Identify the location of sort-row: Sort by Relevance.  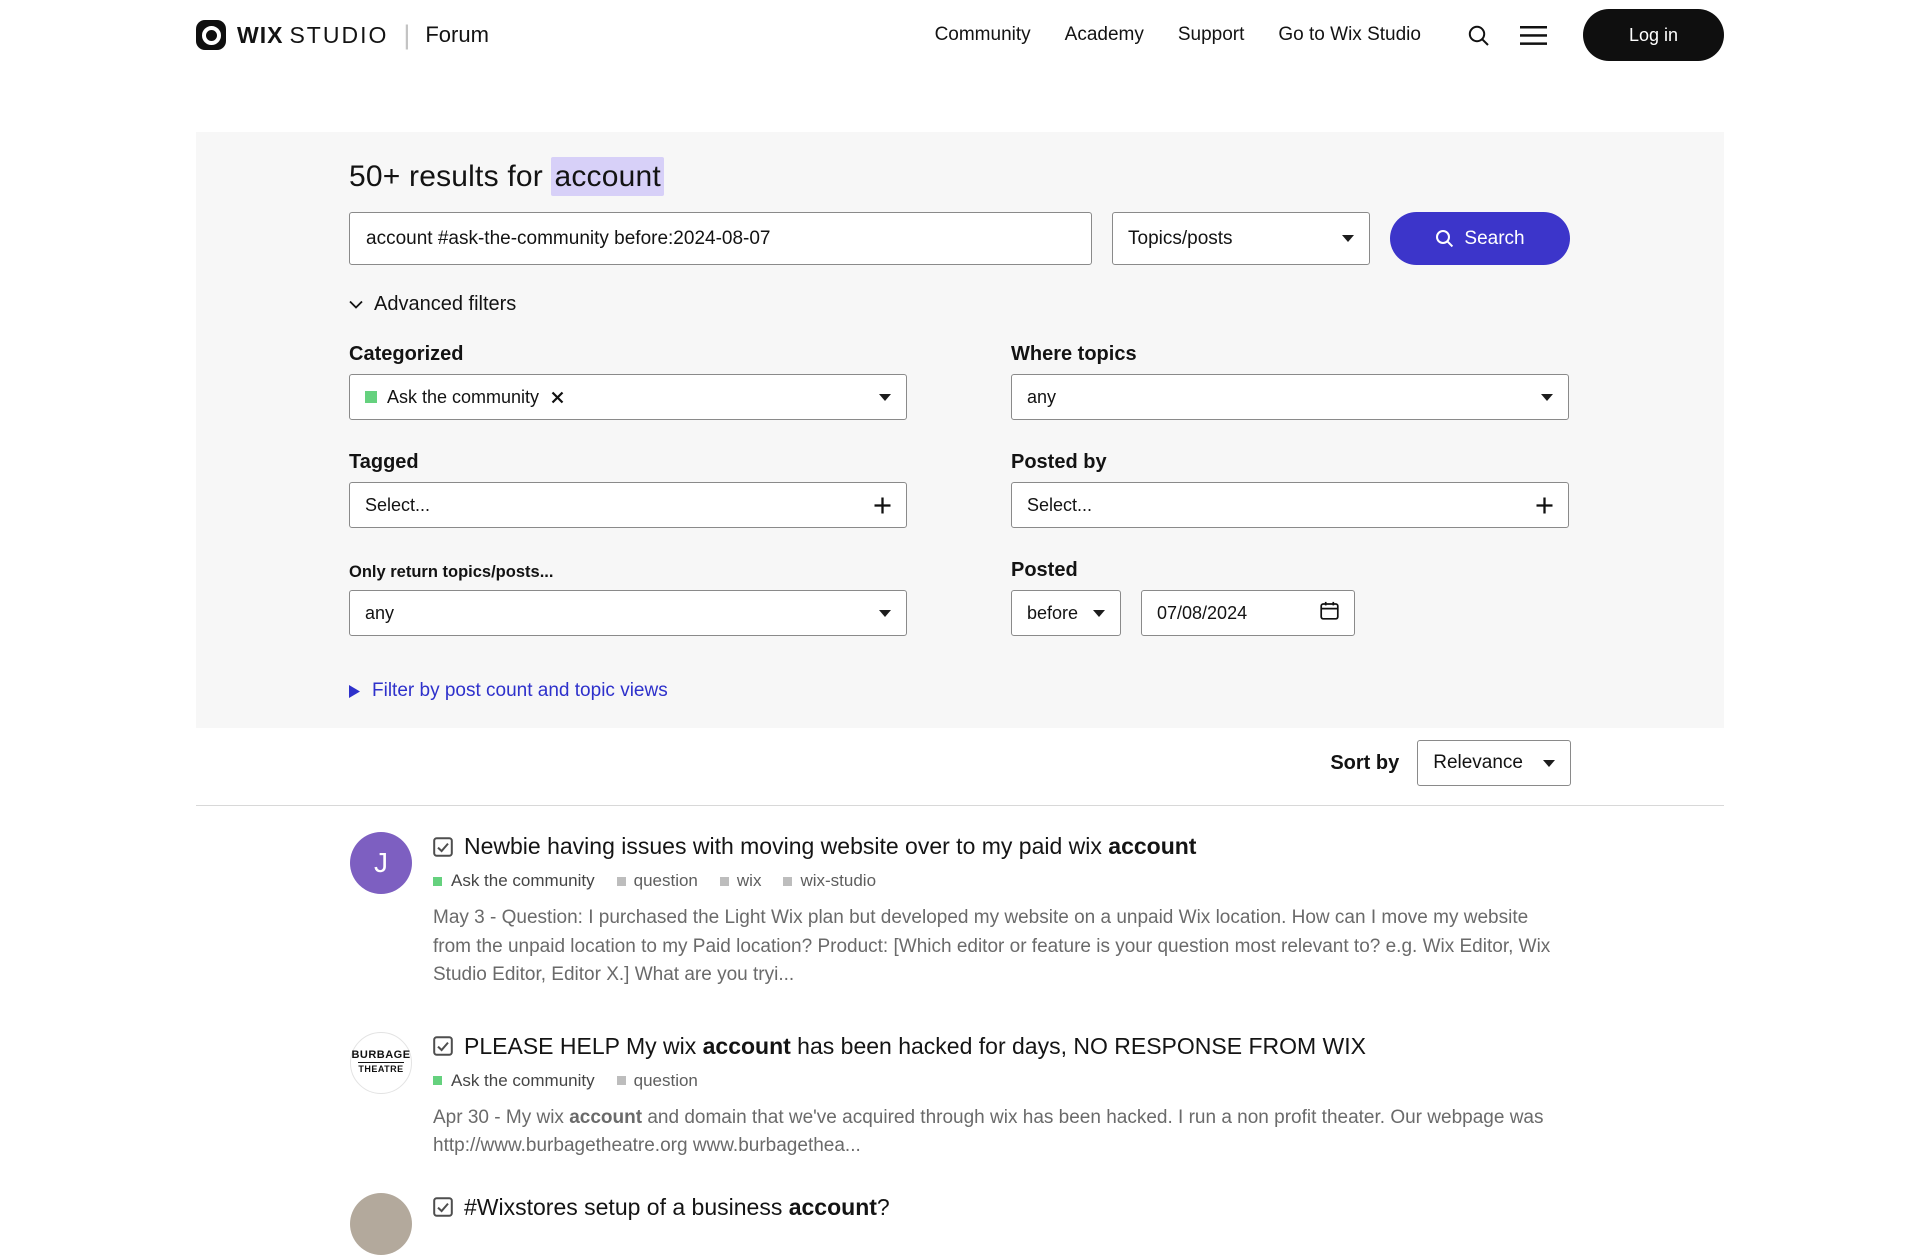
(960, 763).